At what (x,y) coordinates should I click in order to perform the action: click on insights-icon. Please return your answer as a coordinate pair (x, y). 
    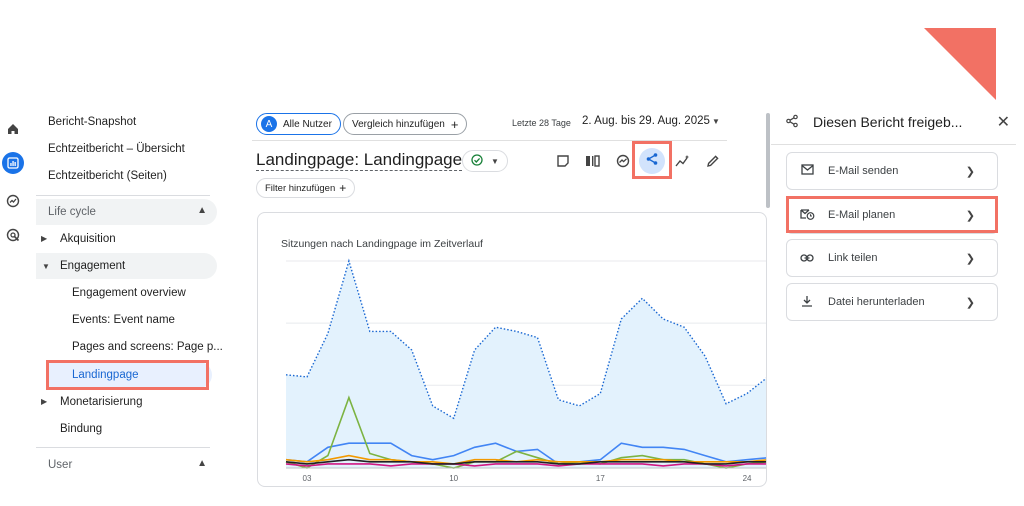
    Looking at the image, I should click on (623, 161).